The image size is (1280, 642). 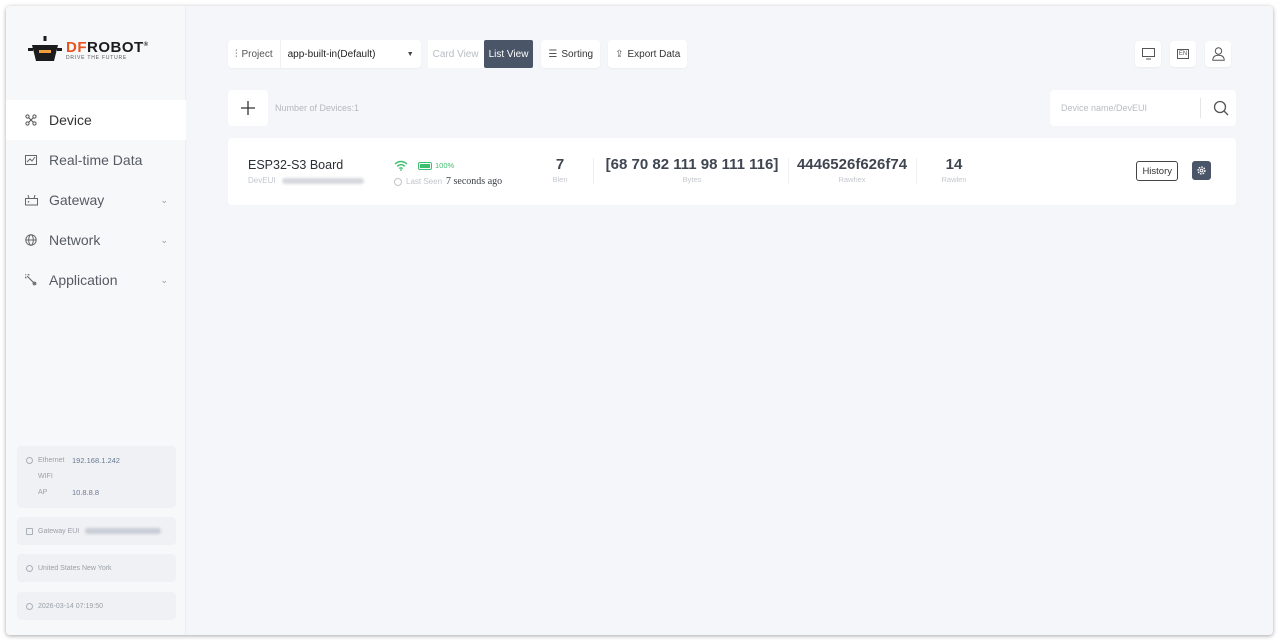 I want to click on sidebar-item-label: Gateway, so click(x=77, y=200).